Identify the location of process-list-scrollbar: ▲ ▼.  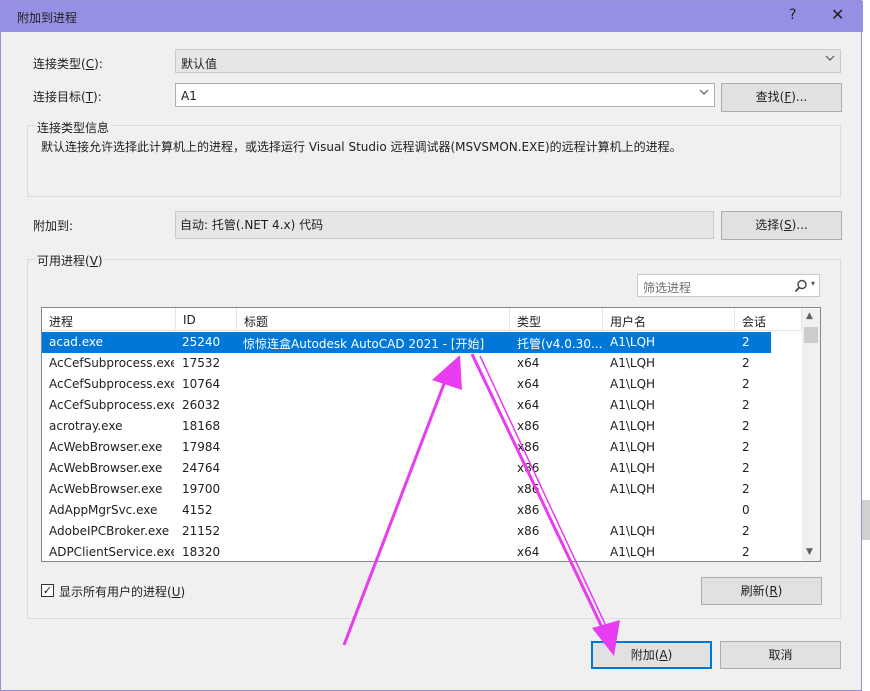
(811, 435).